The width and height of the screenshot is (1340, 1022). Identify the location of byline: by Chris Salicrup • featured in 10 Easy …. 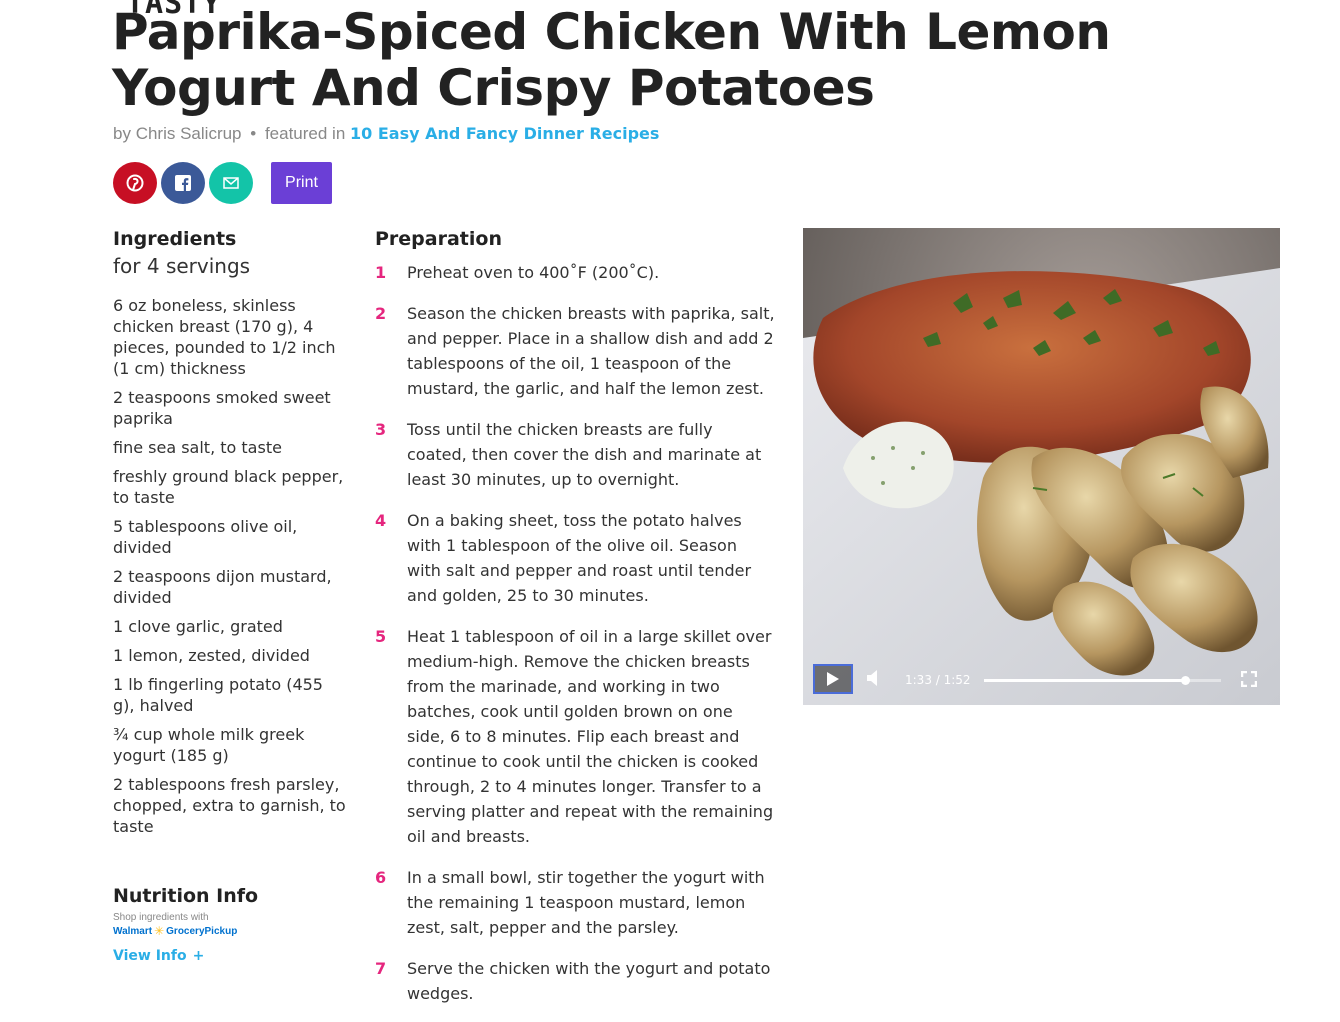
(386, 134).